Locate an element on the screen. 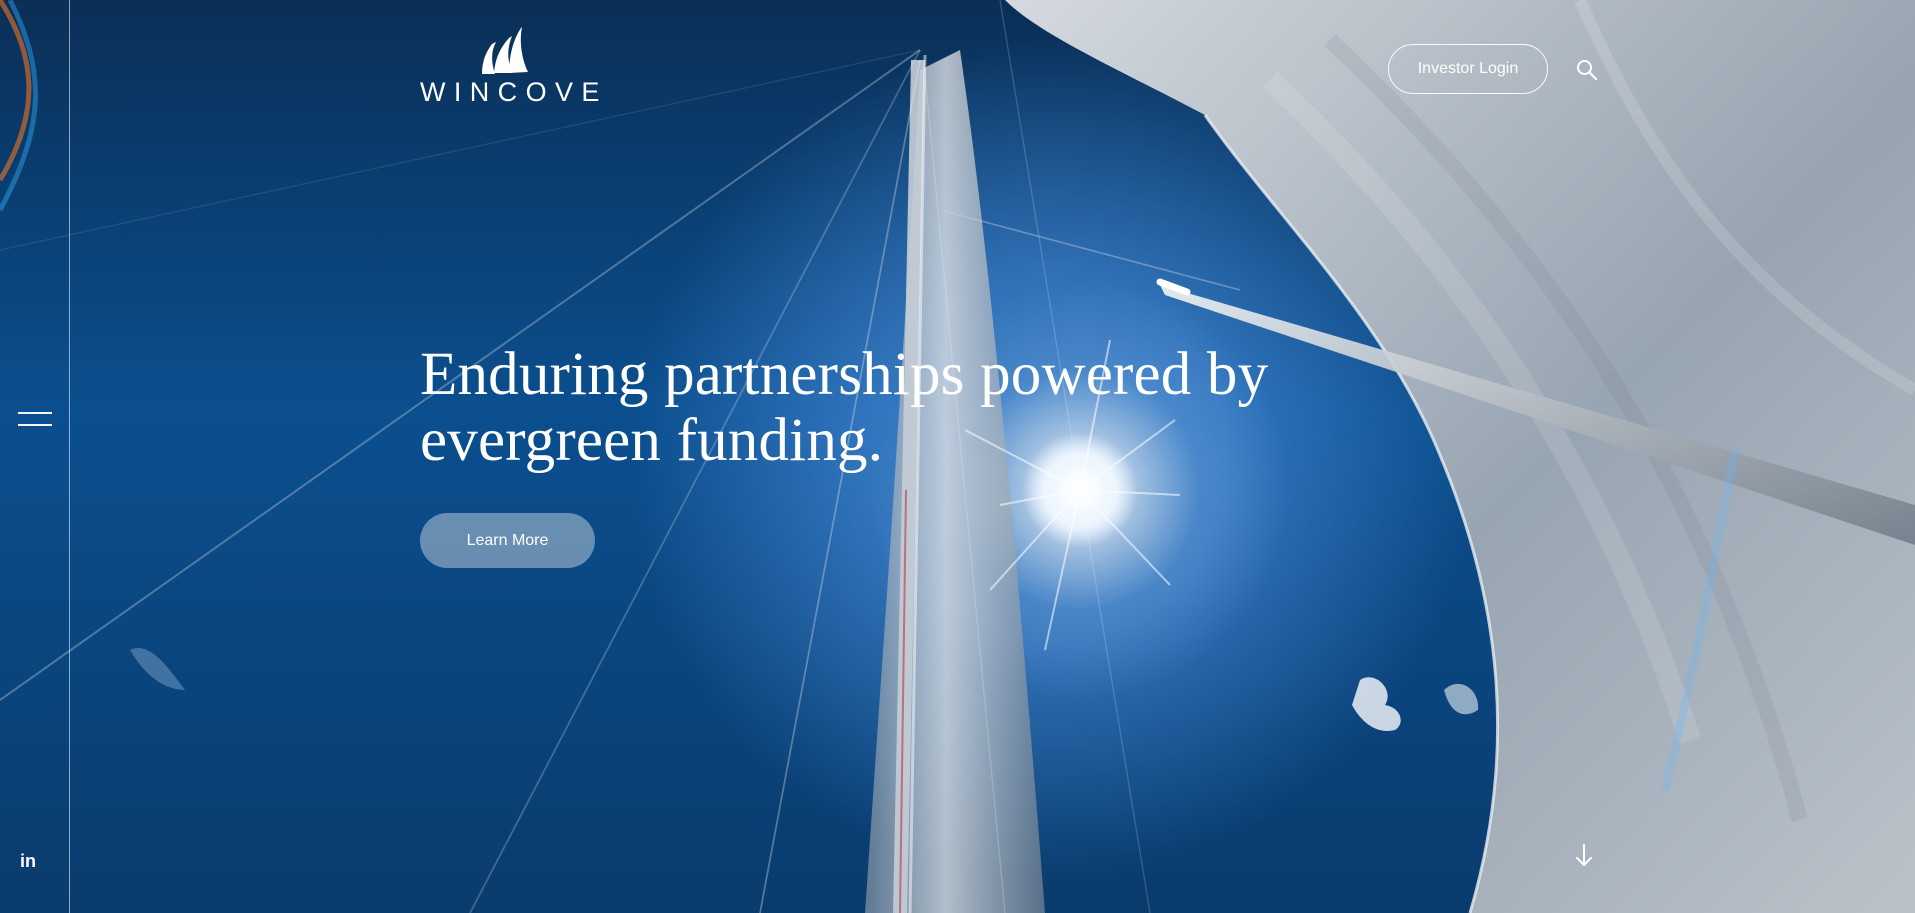 This screenshot has height=913, width=1915. left-navigation-rail: in is located at coordinates (35, 456).